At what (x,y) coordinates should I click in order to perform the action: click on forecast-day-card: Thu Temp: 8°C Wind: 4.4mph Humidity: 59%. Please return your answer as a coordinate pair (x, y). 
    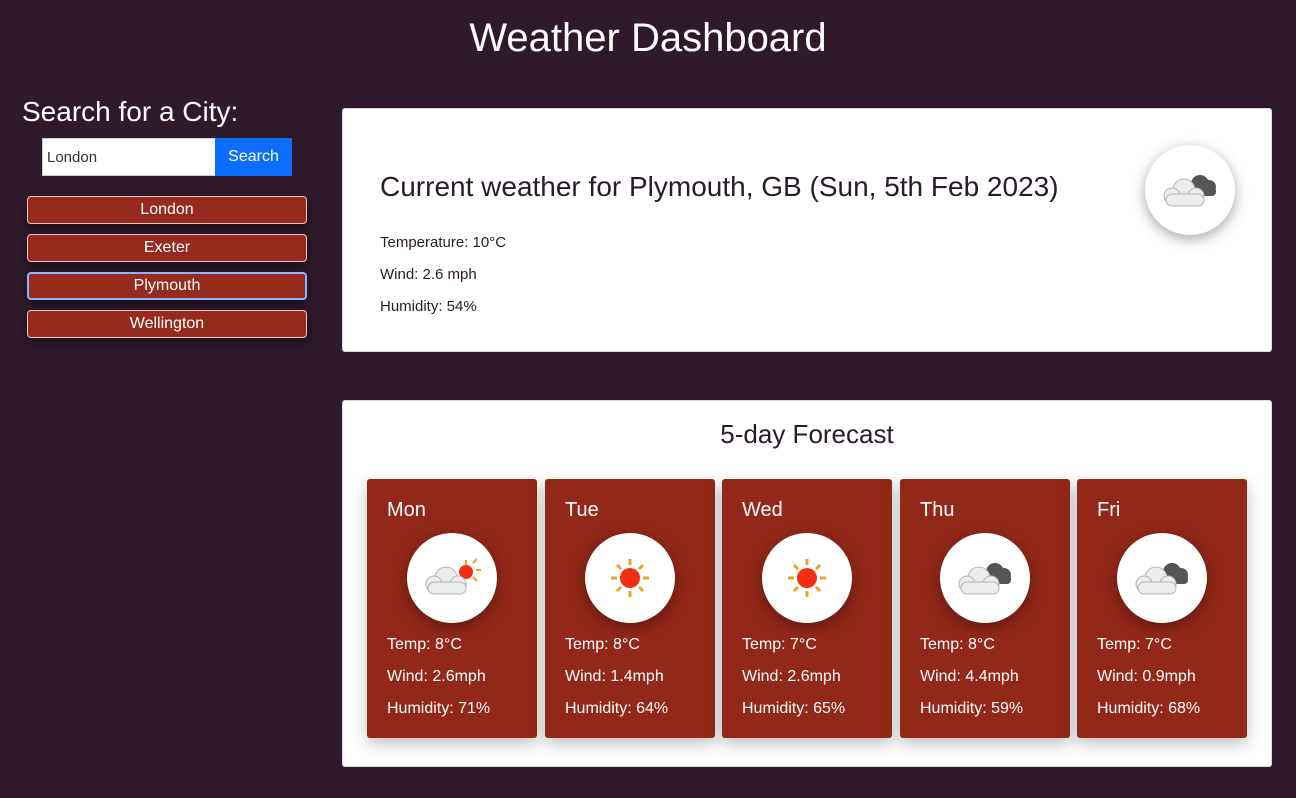
    Looking at the image, I should click on (985, 608).